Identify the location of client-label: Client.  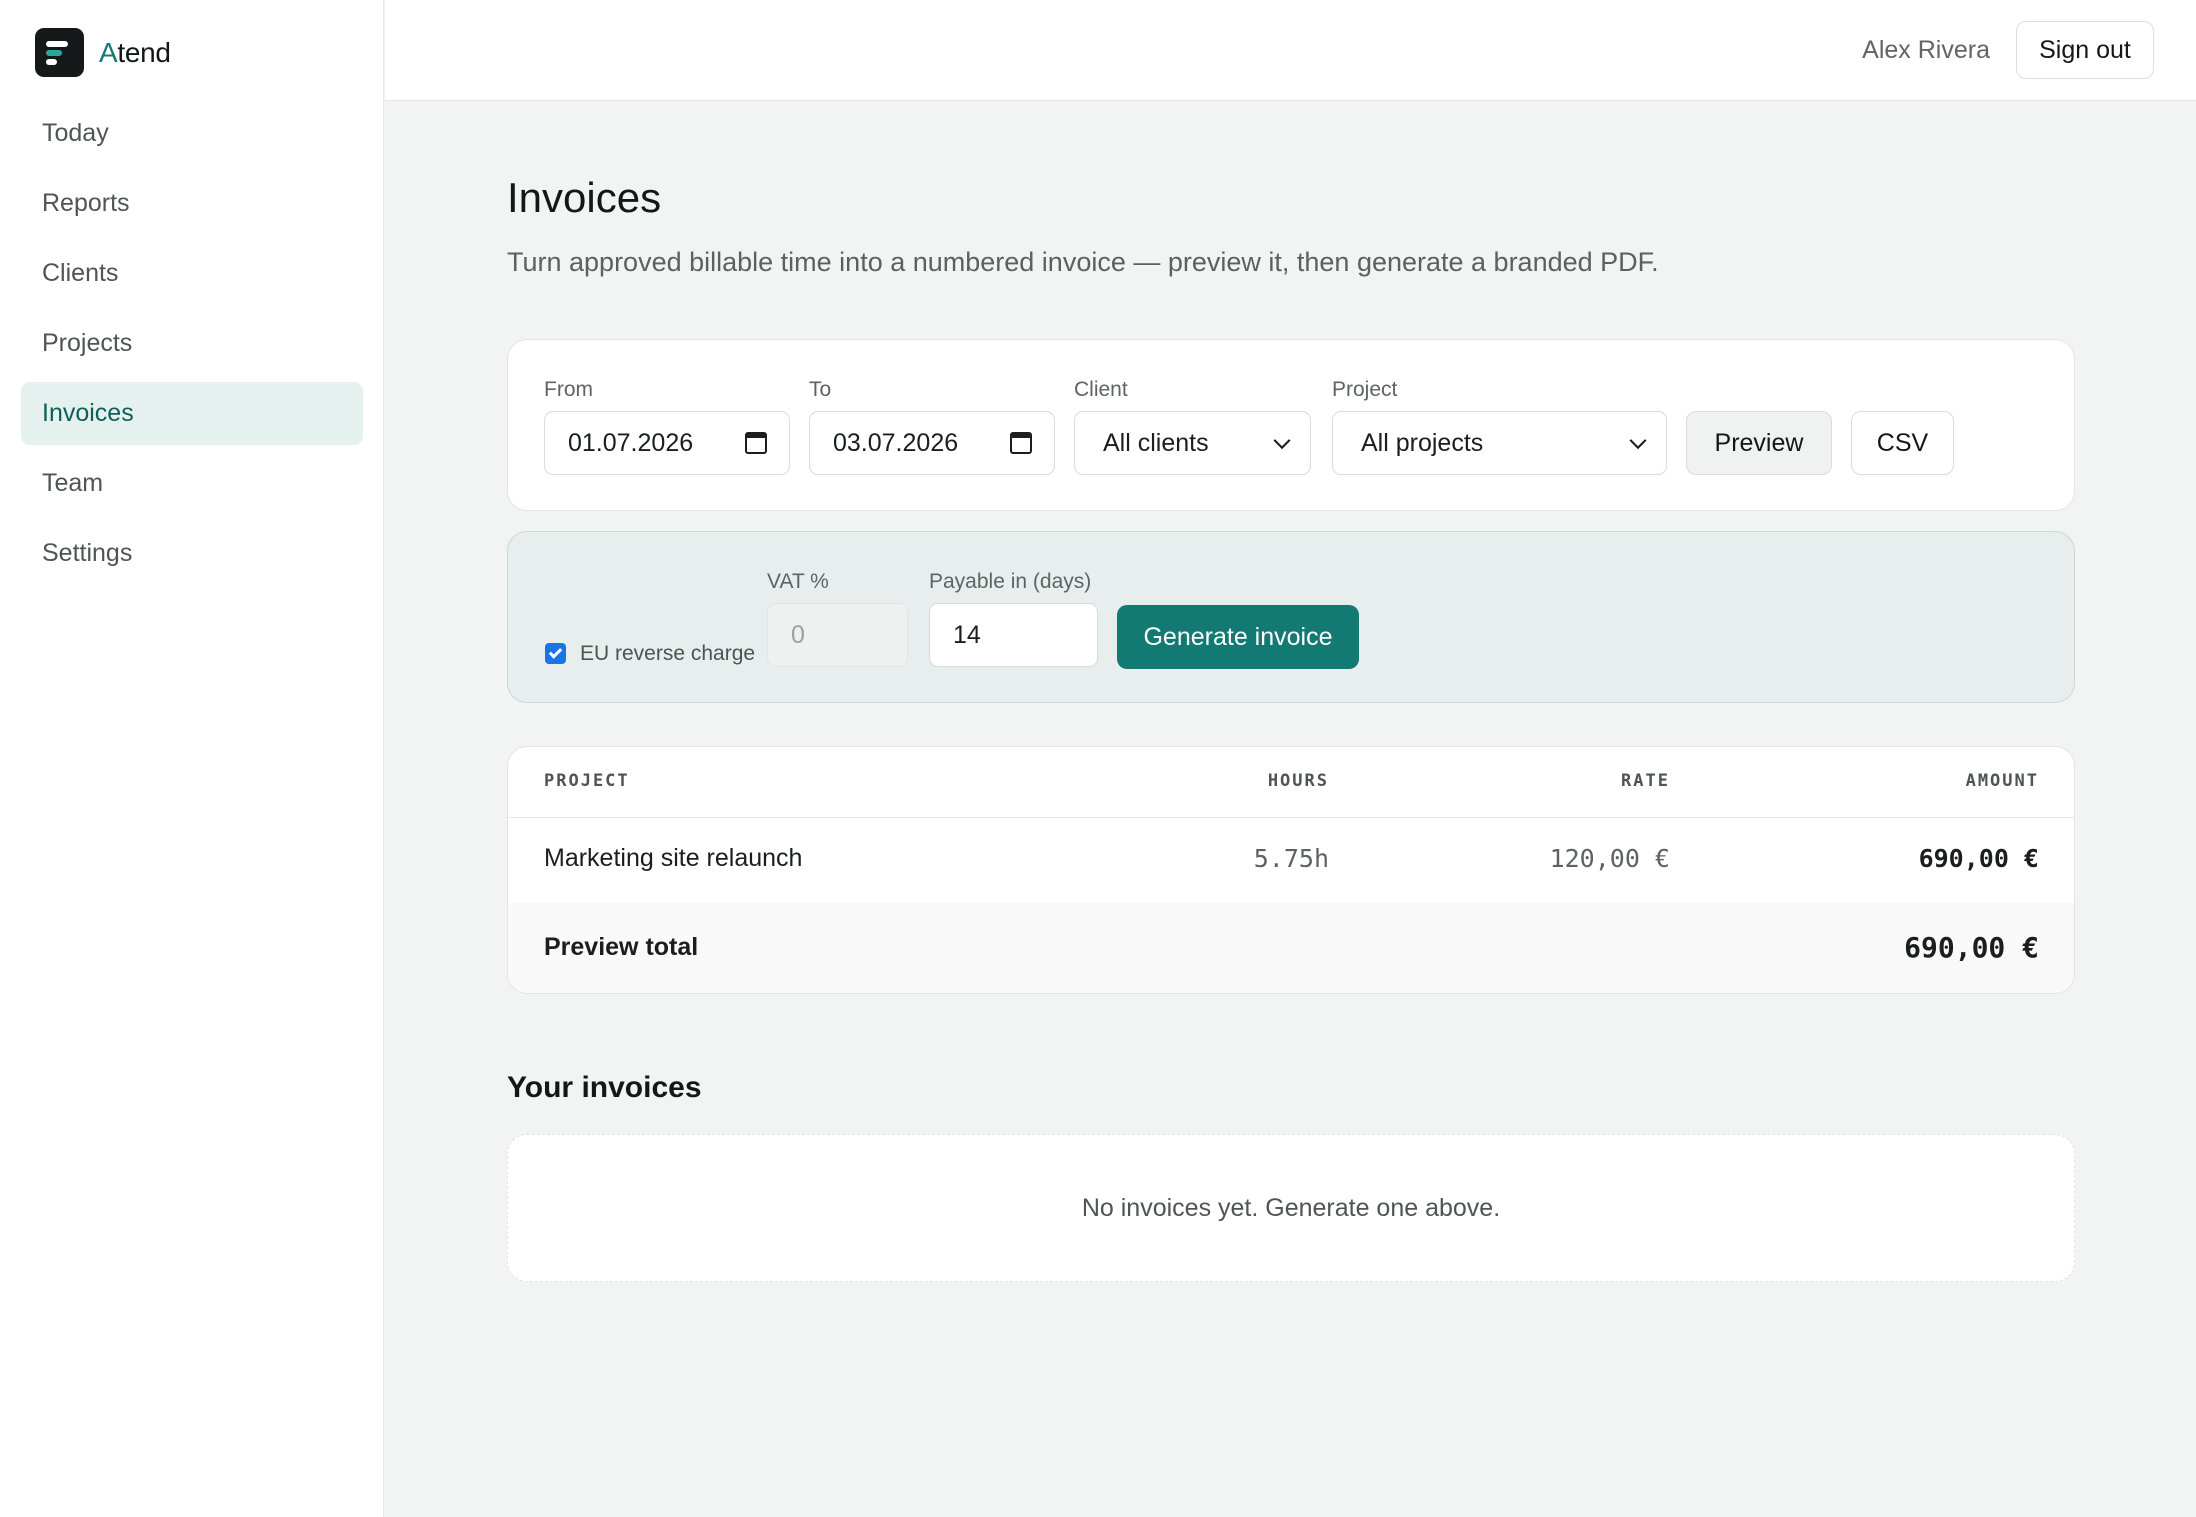
(1101, 389).